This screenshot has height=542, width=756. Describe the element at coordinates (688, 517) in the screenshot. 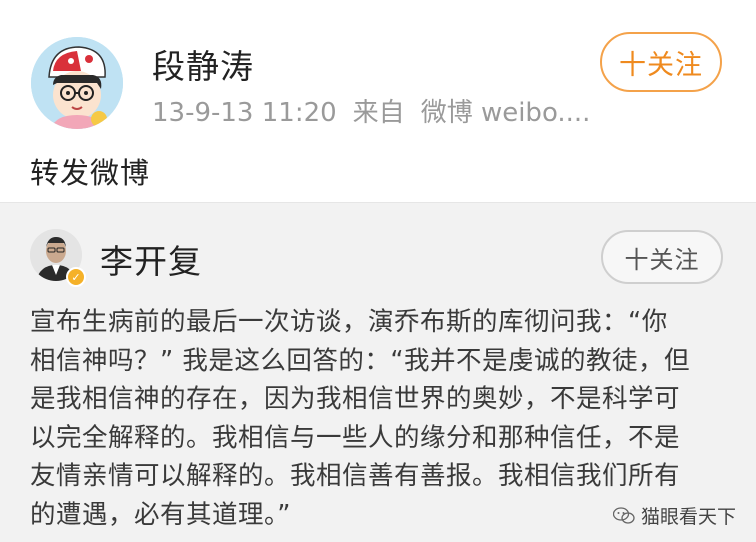

I see `watermark-text: 猫眼看天下` at that location.